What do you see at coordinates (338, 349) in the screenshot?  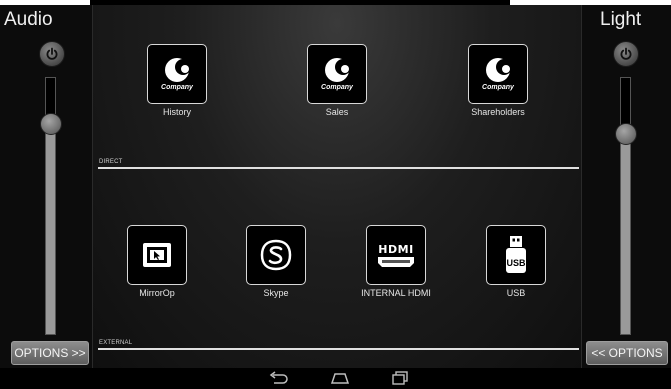 I see `external-divider` at bounding box center [338, 349].